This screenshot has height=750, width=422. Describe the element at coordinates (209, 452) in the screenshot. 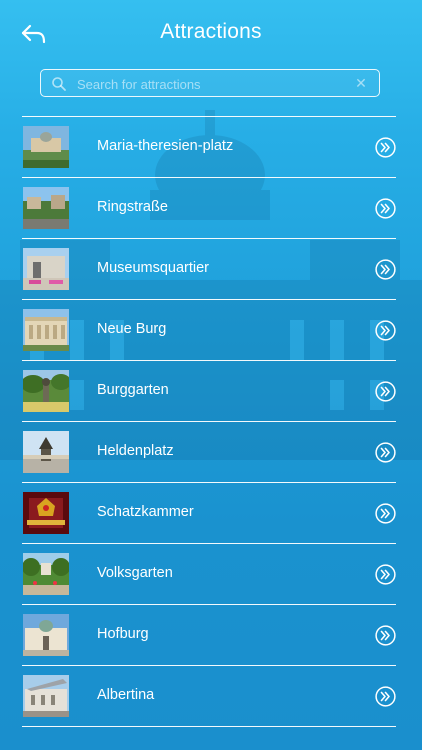

I see `list-item: Heldenplatz` at that location.